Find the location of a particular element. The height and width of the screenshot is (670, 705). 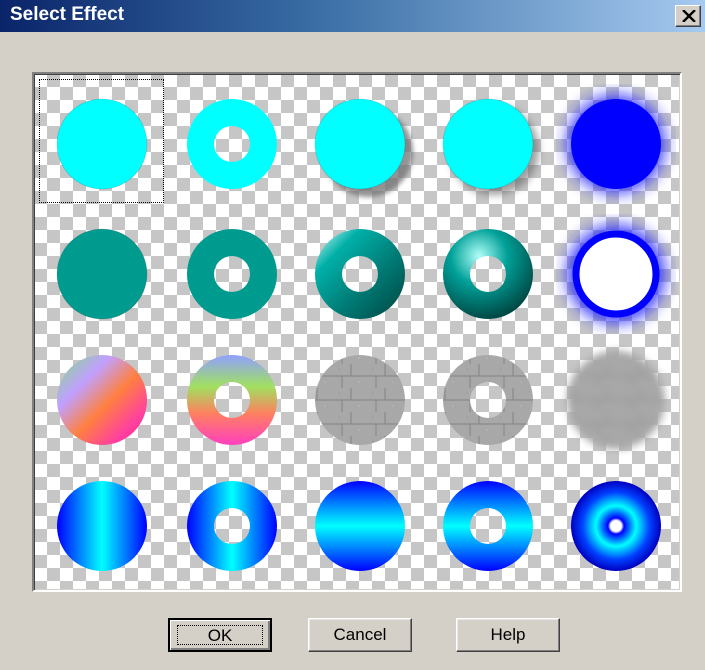

ok-button: OK is located at coordinates (220, 635).